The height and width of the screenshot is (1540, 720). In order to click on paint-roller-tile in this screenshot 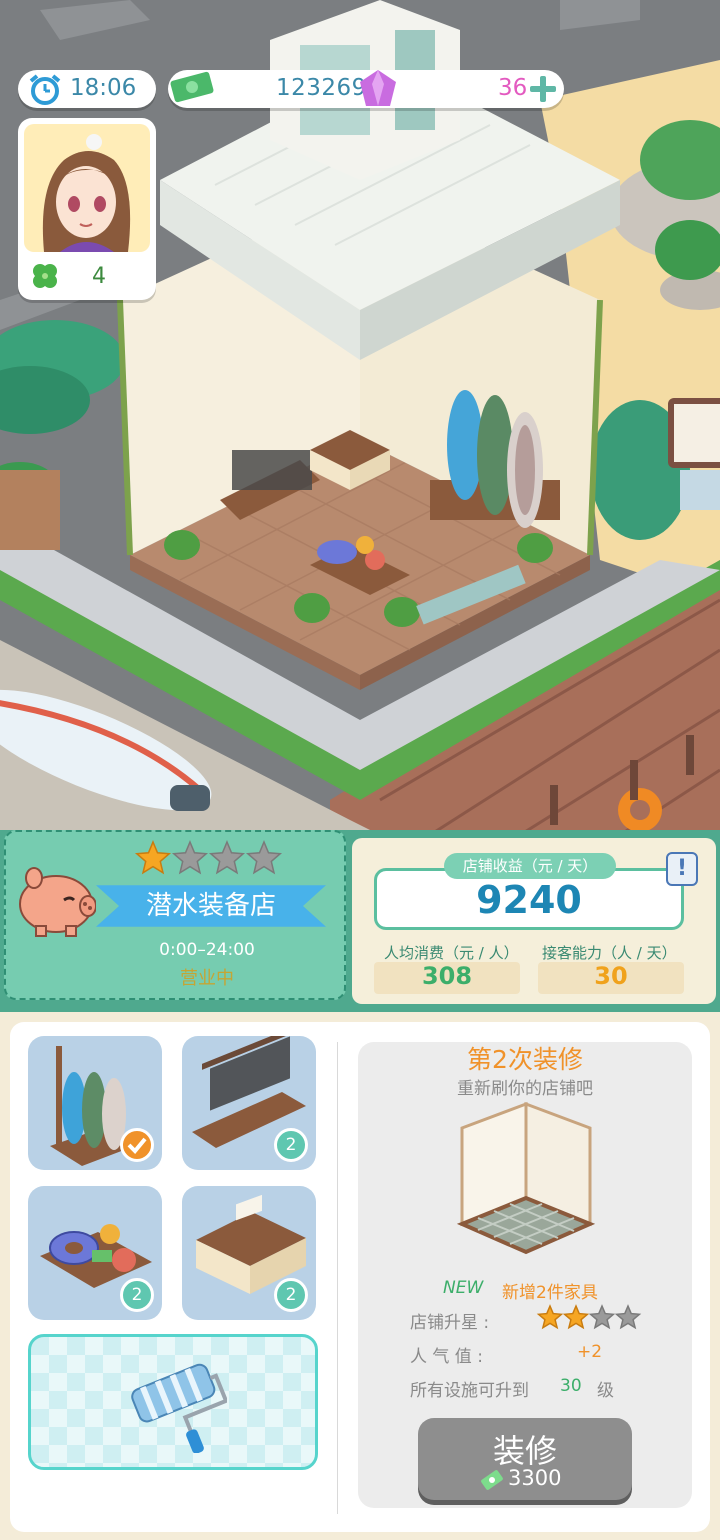, I will do `click(173, 1402)`.